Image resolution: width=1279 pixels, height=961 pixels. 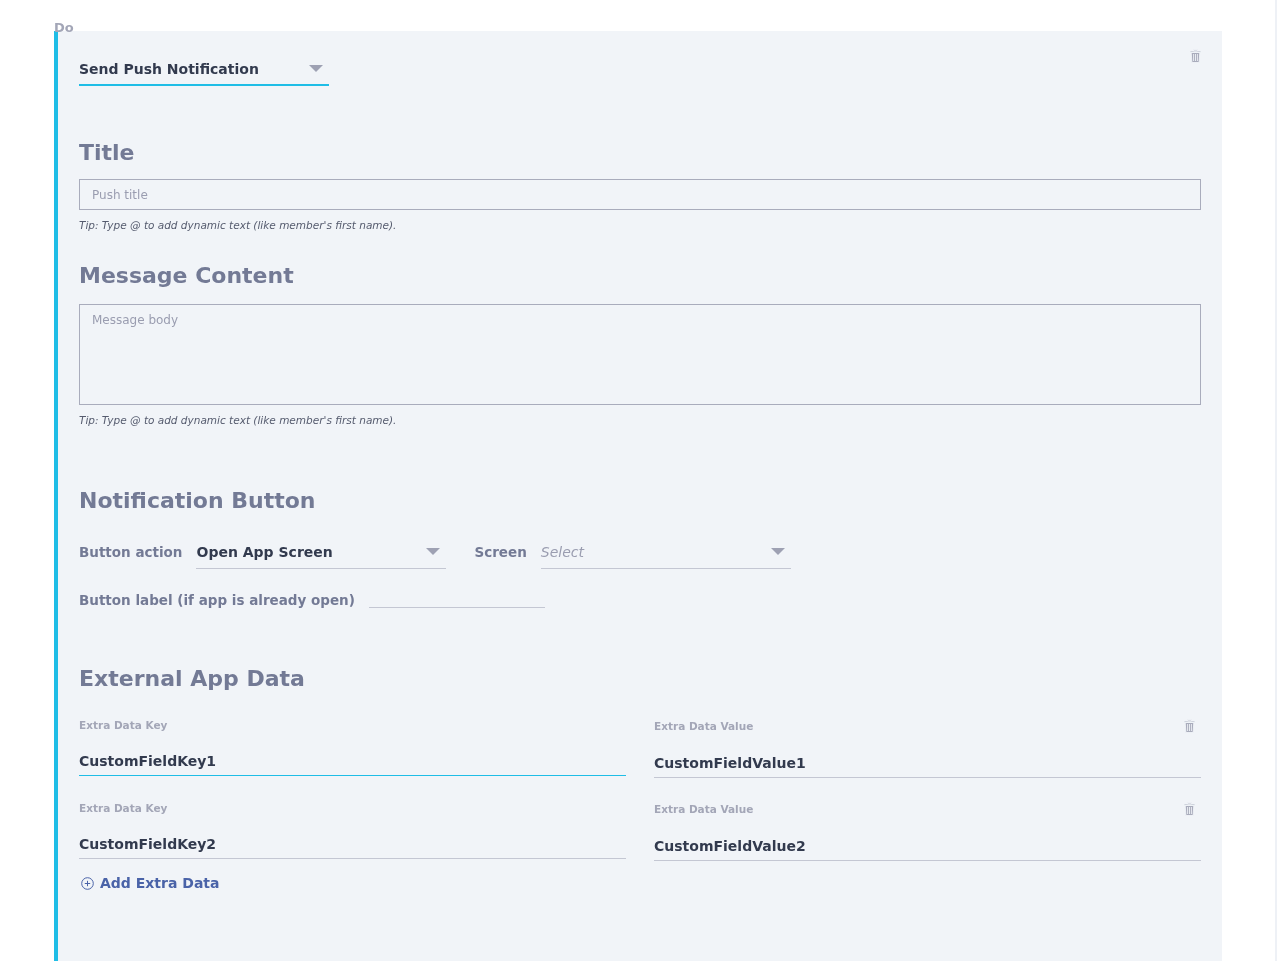 I want to click on add-extra-data-link: Add Extra Data, so click(x=149, y=883).